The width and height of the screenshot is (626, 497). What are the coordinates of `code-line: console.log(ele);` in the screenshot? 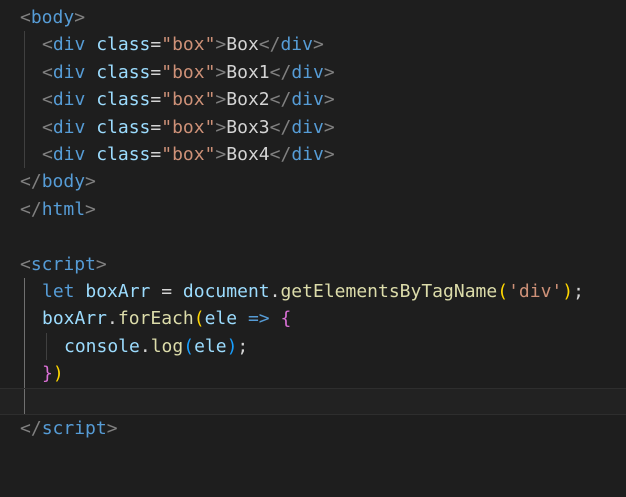 It's located at (313, 346).